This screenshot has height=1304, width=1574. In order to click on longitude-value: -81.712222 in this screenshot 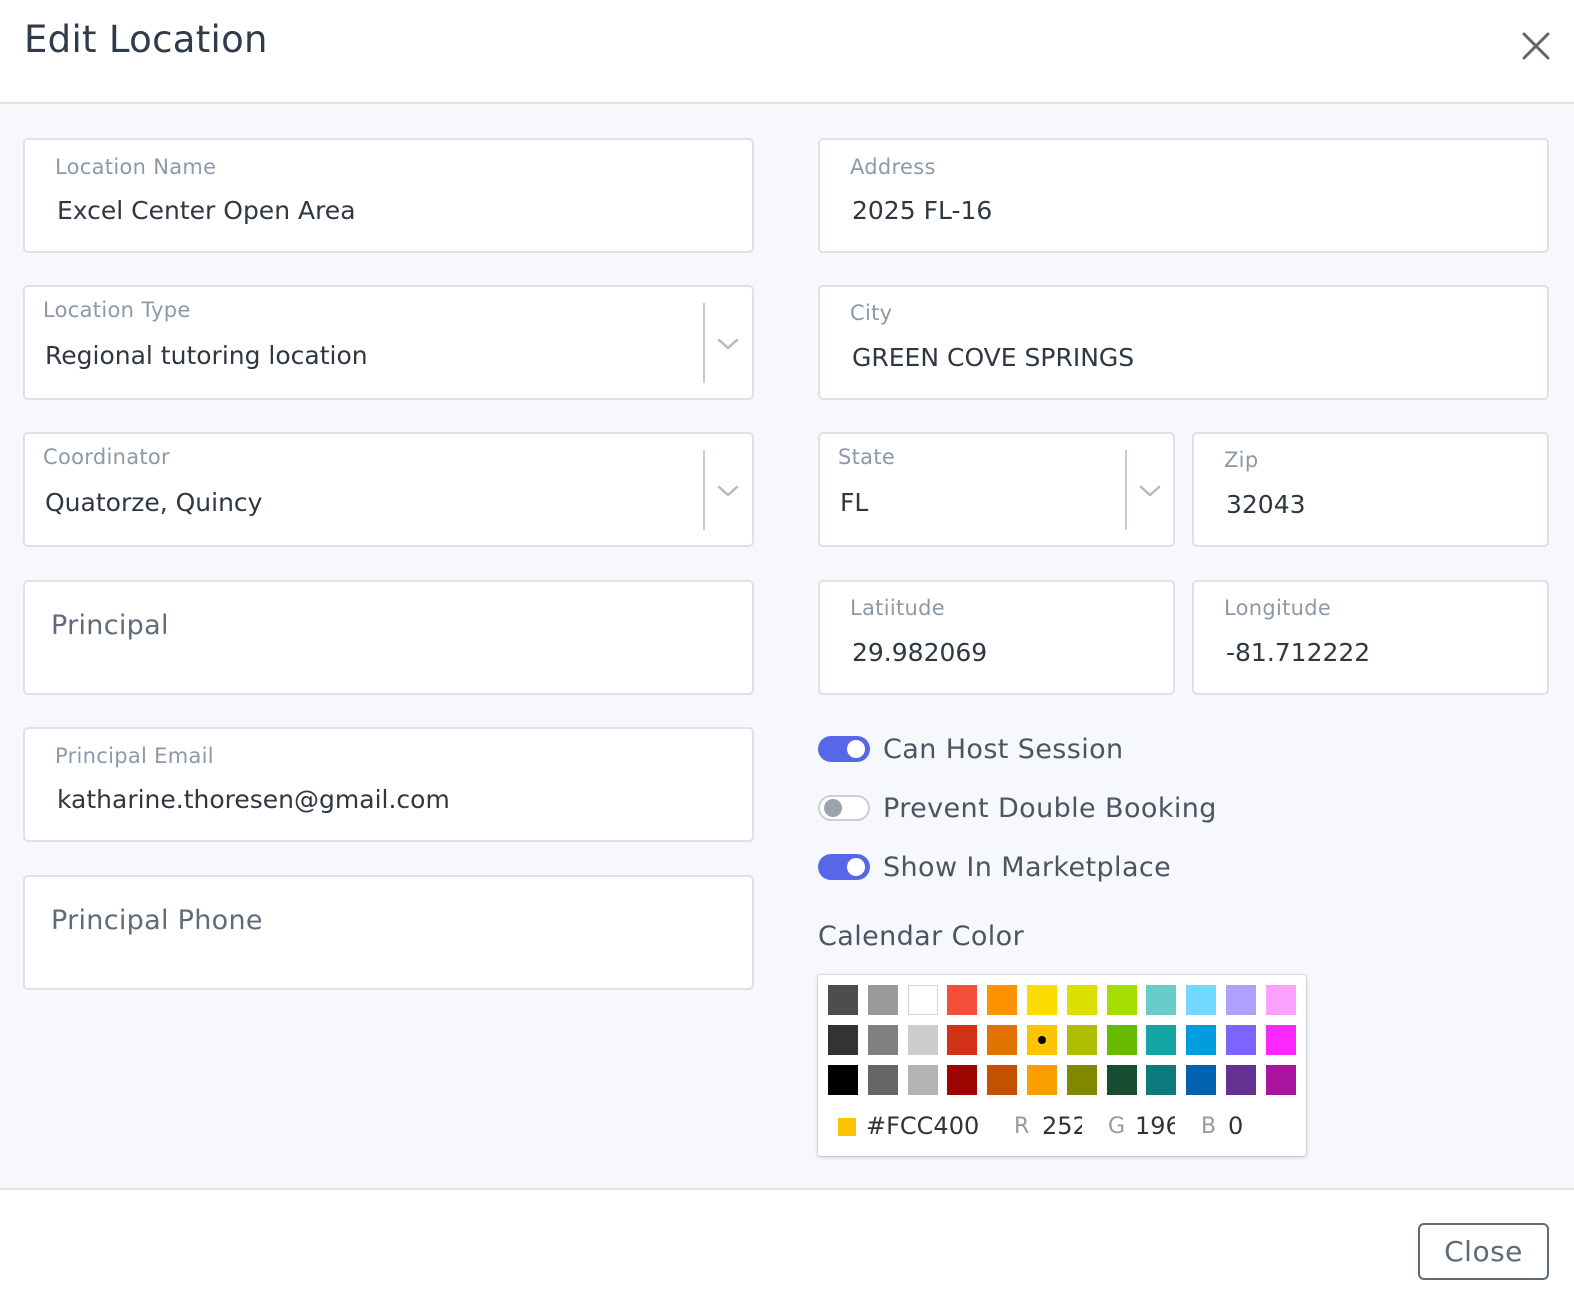, I will do `click(1298, 652)`.